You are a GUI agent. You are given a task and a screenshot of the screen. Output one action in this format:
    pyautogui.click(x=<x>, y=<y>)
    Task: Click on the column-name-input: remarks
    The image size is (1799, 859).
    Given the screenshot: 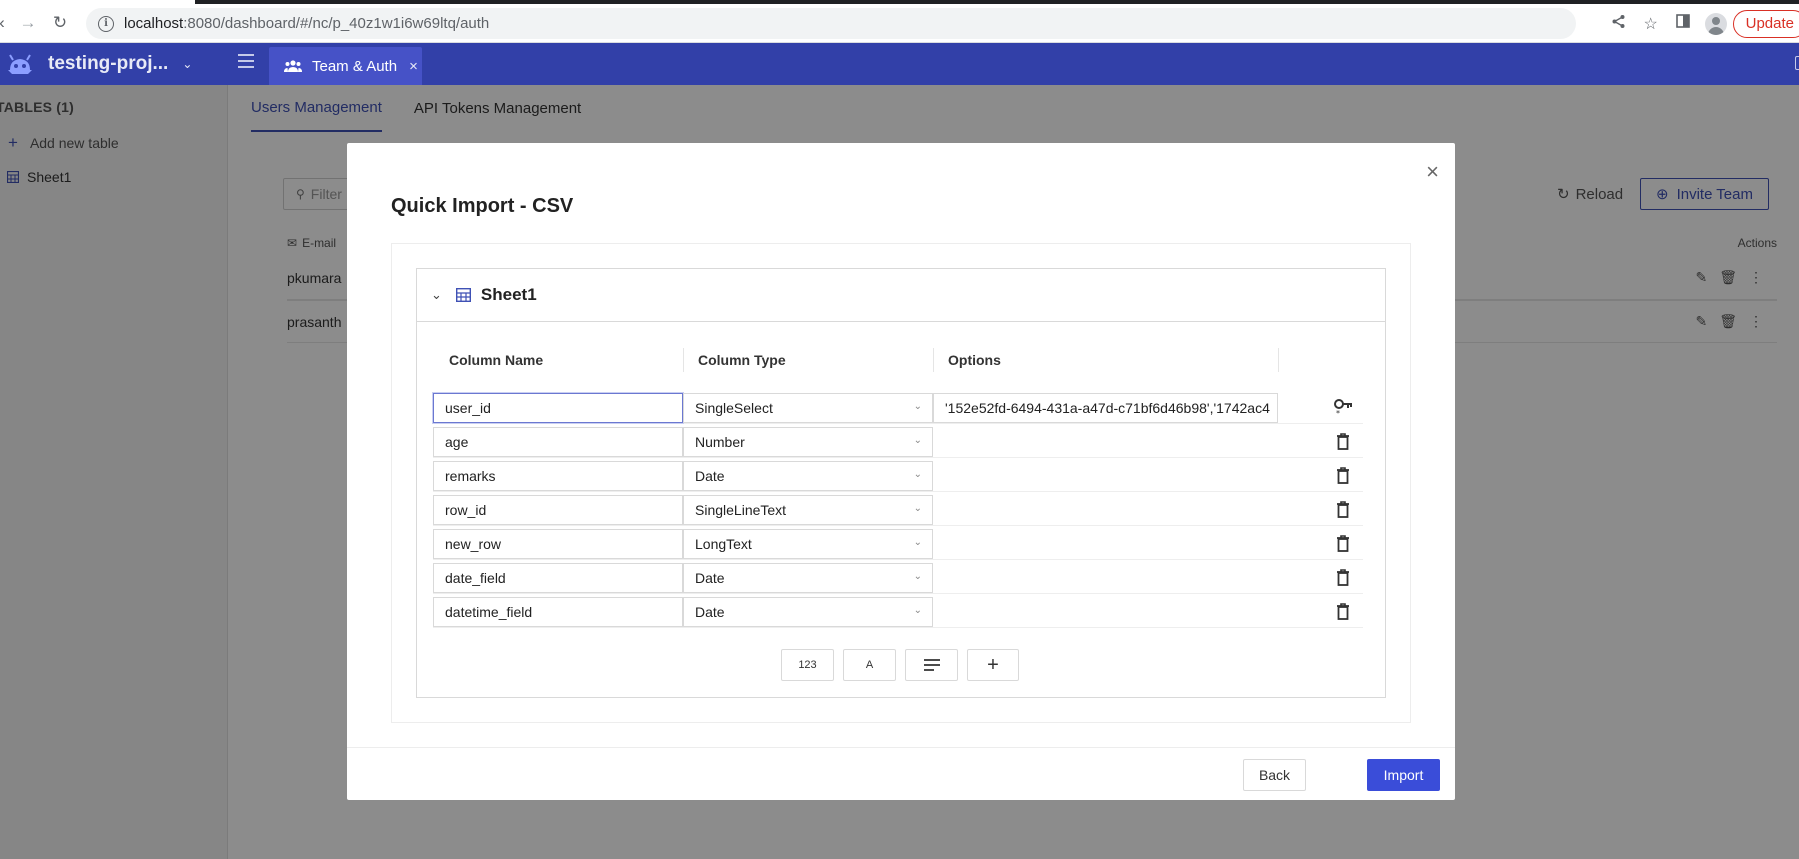 What is the action you would take?
    pyautogui.click(x=558, y=476)
    